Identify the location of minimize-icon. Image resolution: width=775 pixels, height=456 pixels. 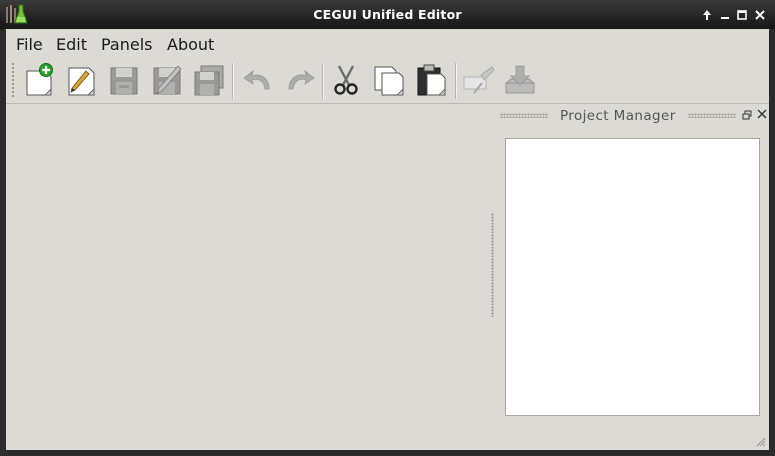
(725, 18).